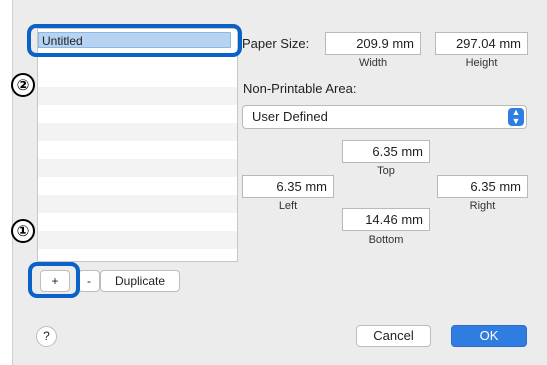  I want to click on remove-button: -, so click(89, 281).